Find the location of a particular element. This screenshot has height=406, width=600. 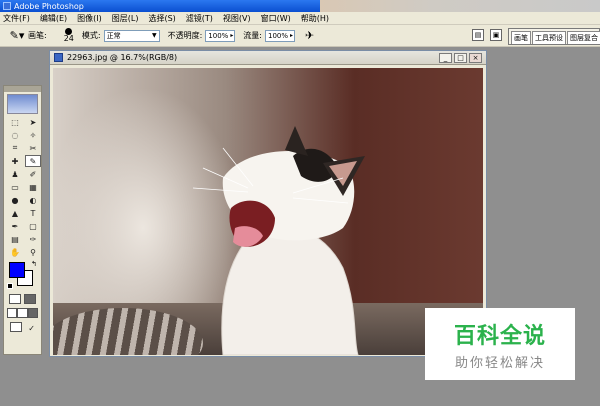

gradient-tool-icon: ▦ is located at coordinates (33, 187).